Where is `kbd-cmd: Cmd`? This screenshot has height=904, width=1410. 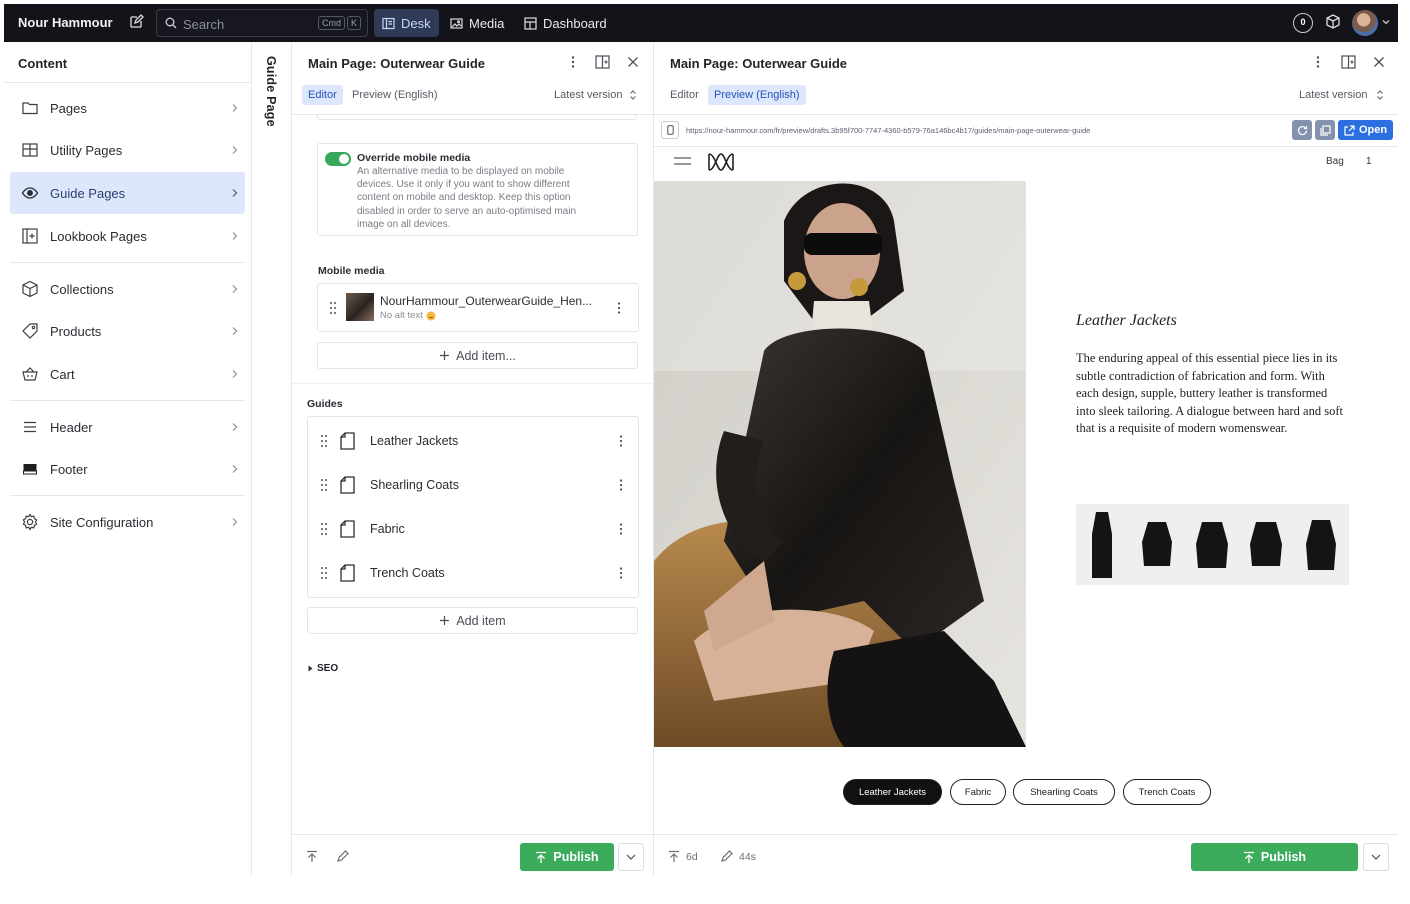
kbd-cmd: Cmd is located at coordinates (331, 23).